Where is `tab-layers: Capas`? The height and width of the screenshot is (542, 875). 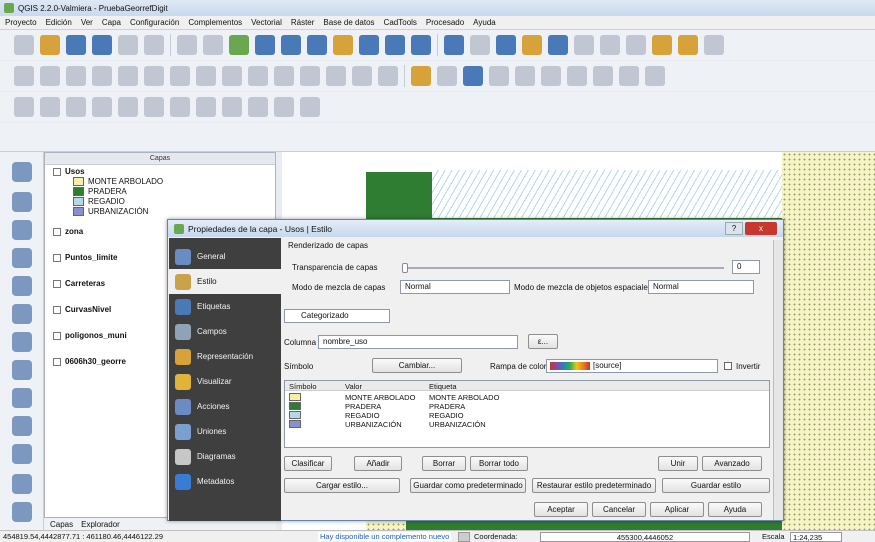
tab-layers: Capas is located at coordinates (61, 524).